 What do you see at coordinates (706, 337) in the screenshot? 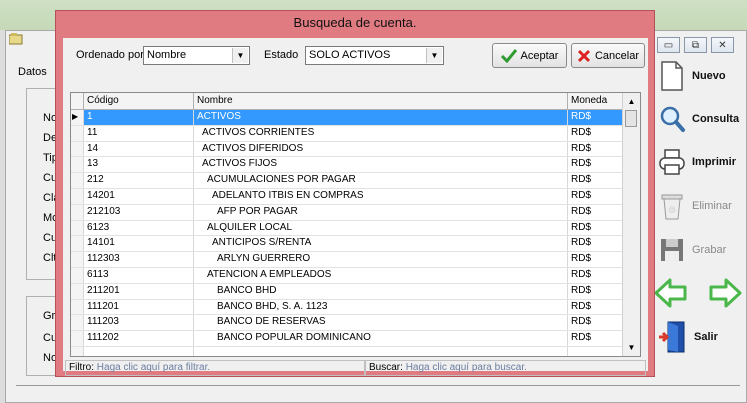
I see `salir-label: Salir` at bounding box center [706, 337].